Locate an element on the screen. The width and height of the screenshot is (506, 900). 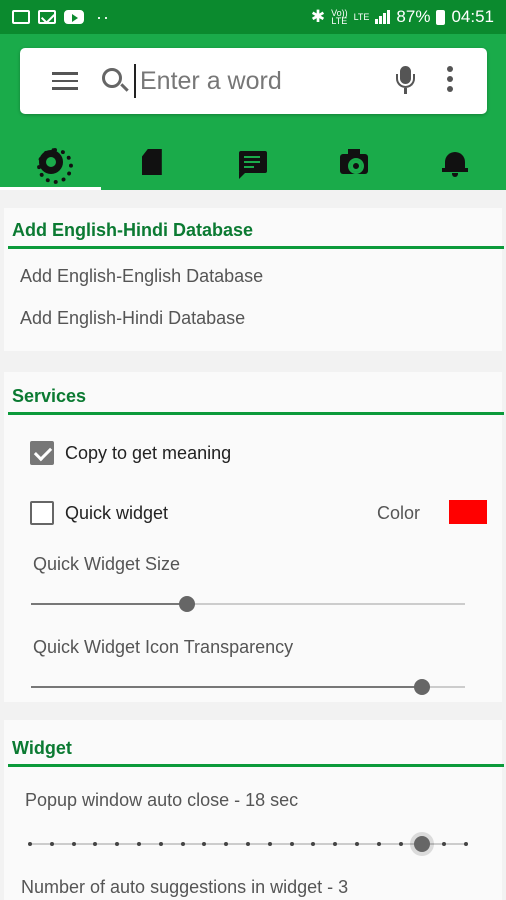
search-icon is located at coordinates (112, 78).